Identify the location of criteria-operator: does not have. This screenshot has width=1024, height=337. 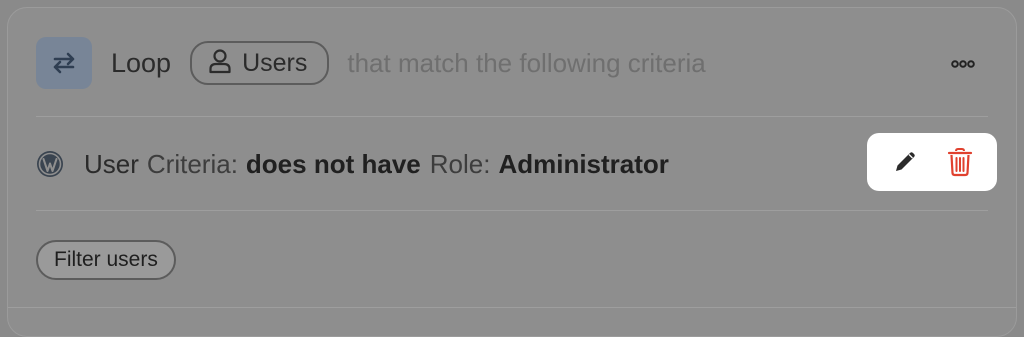
(333, 163).